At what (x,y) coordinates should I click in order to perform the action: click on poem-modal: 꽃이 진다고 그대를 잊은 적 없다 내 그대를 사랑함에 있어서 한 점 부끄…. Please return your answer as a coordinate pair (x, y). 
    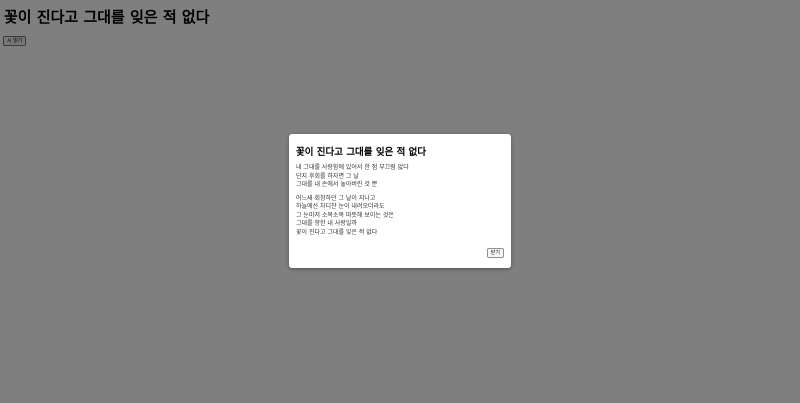
    Looking at the image, I should click on (400, 201).